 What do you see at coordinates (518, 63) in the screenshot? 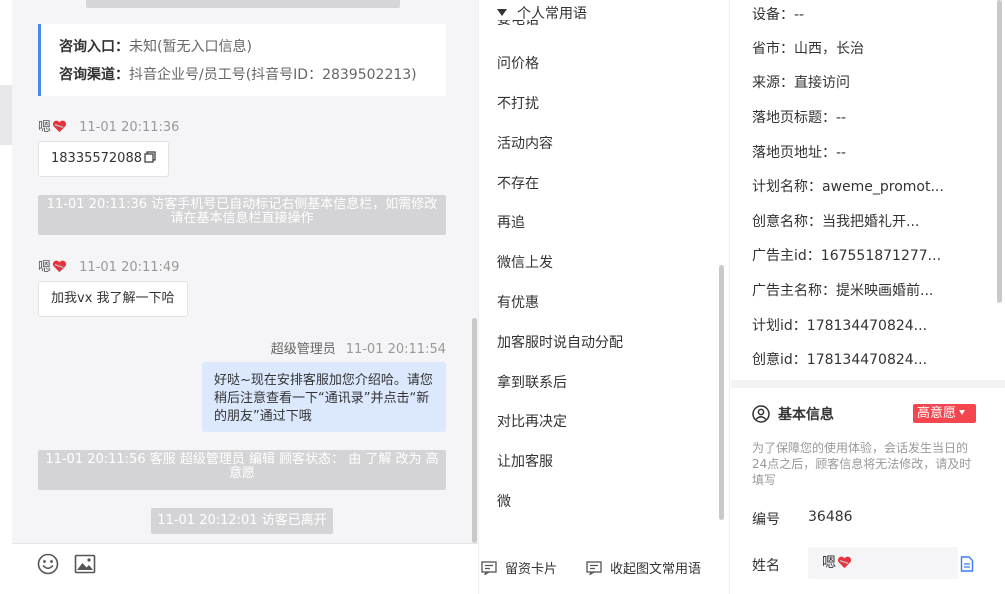
I see `phrase-item: 问价格` at bounding box center [518, 63].